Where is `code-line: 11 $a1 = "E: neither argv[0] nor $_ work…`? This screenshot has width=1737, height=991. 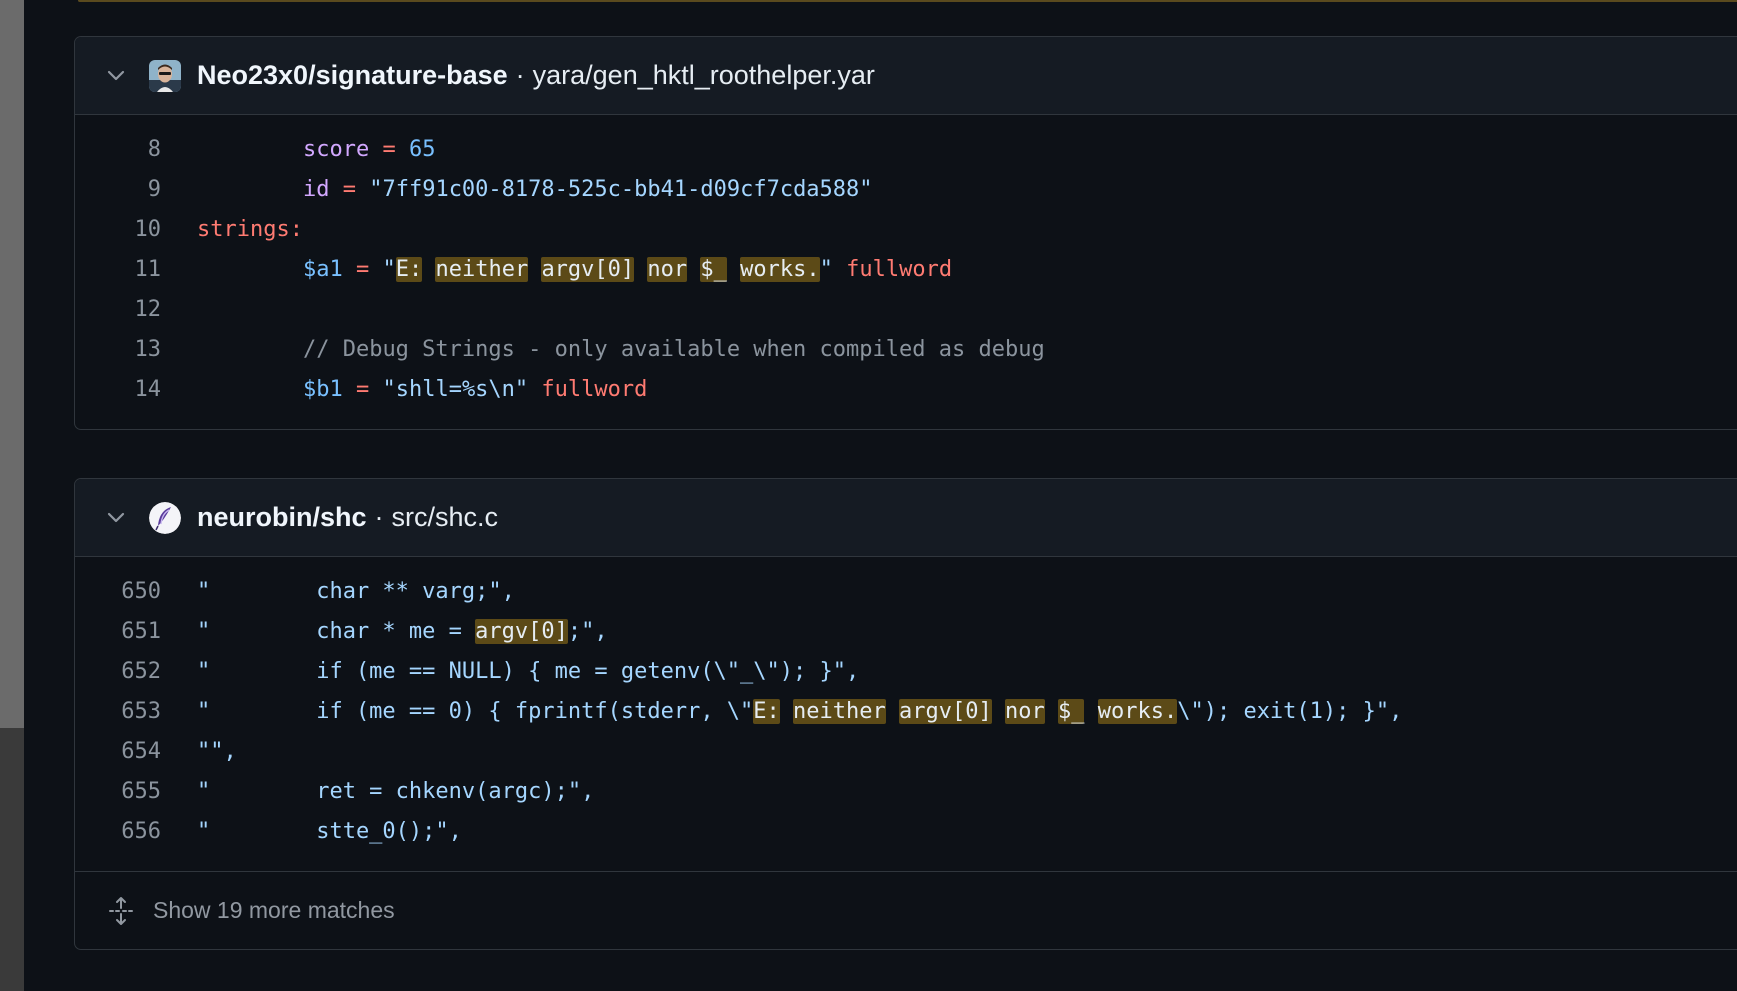
code-line: 11 $a1 = "E: neither argv[0] nor $_ work… is located at coordinates (906, 269).